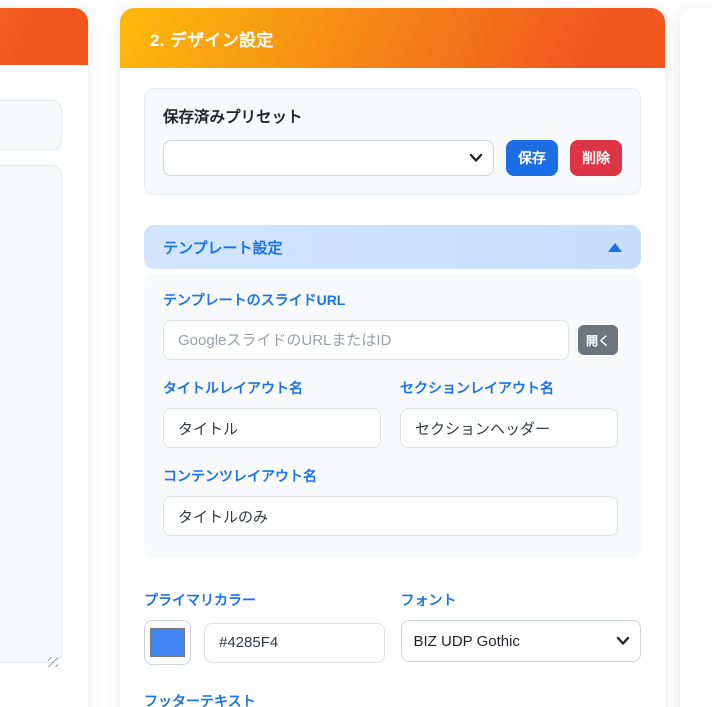 The height and width of the screenshot is (707, 712). What do you see at coordinates (392, 626) in the screenshot?
I see `color-font-row: プライマリカラー フォント BIZ UDP Gothic` at bounding box center [392, 626].